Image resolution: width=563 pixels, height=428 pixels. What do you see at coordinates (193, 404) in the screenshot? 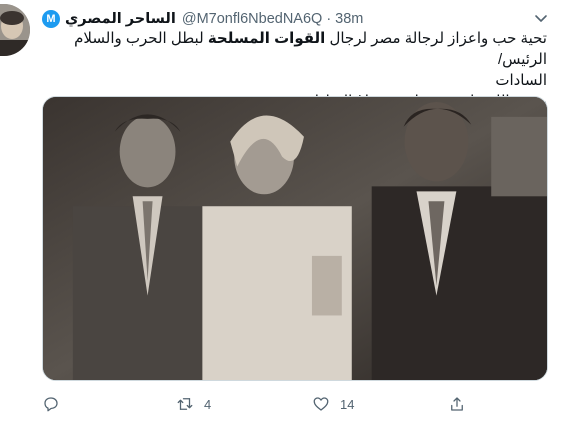
I see `retweet-button: 4` at bounding box center [193, 404].